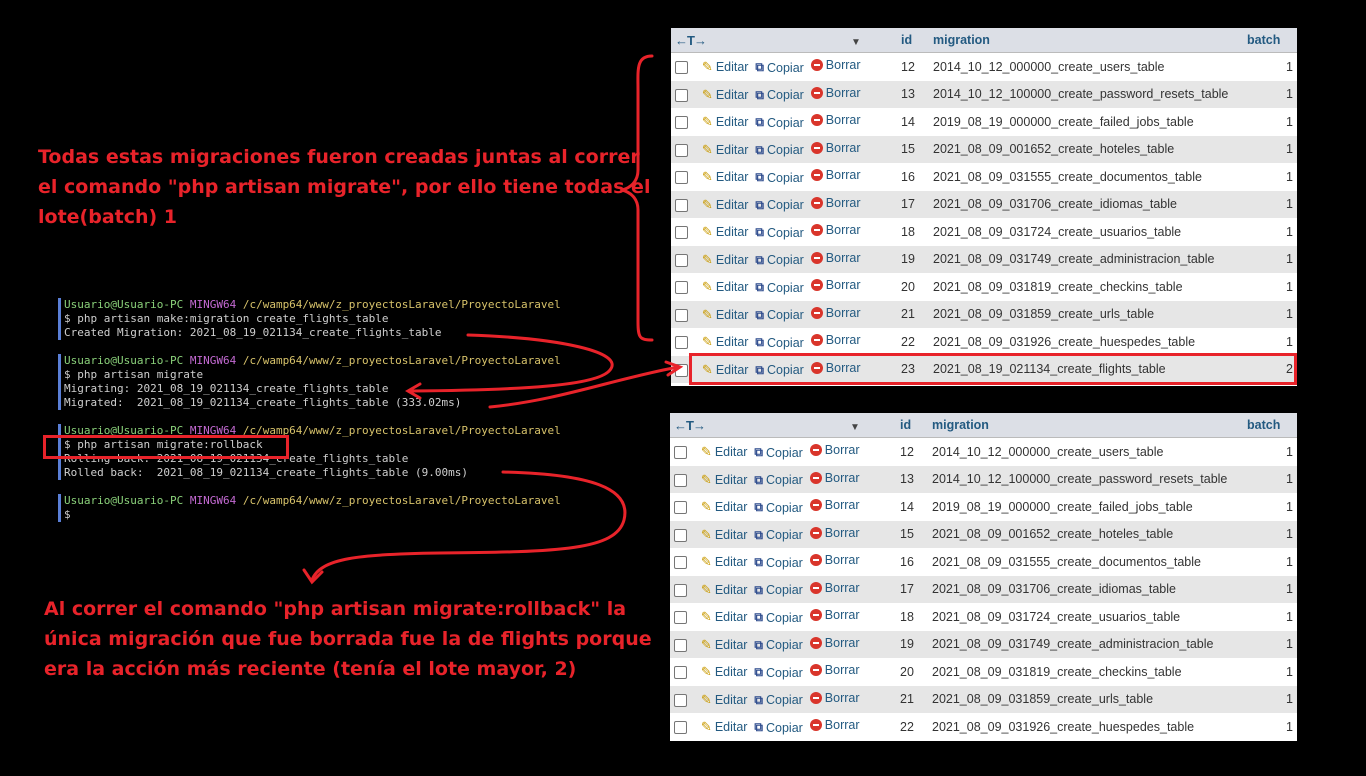 This screenshot has height=776, width=1366. What do you see at coordinates (637, 198) in the screenshot?
I see `bracket-brace` at bounding box center [637, 198].